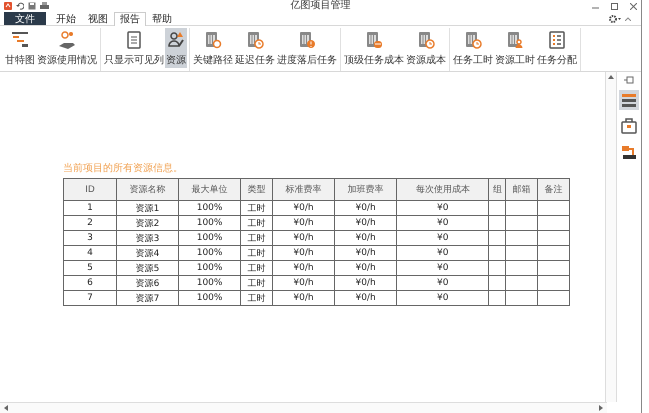 The height and width of the screenshot is (413, 649). What do you see at coordinates (628, 18) in the screenshot?
I see `collapse-icon` at bounding box center [628, 18].